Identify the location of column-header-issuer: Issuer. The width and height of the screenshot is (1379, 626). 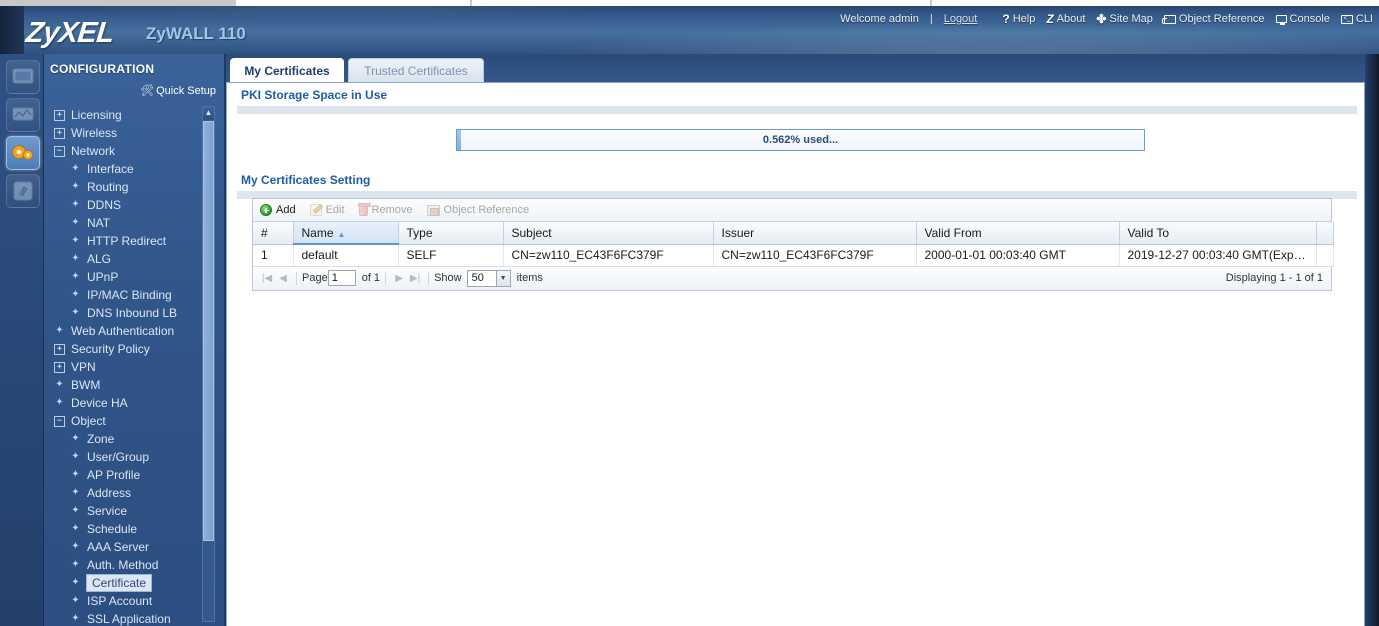
(815, 233).